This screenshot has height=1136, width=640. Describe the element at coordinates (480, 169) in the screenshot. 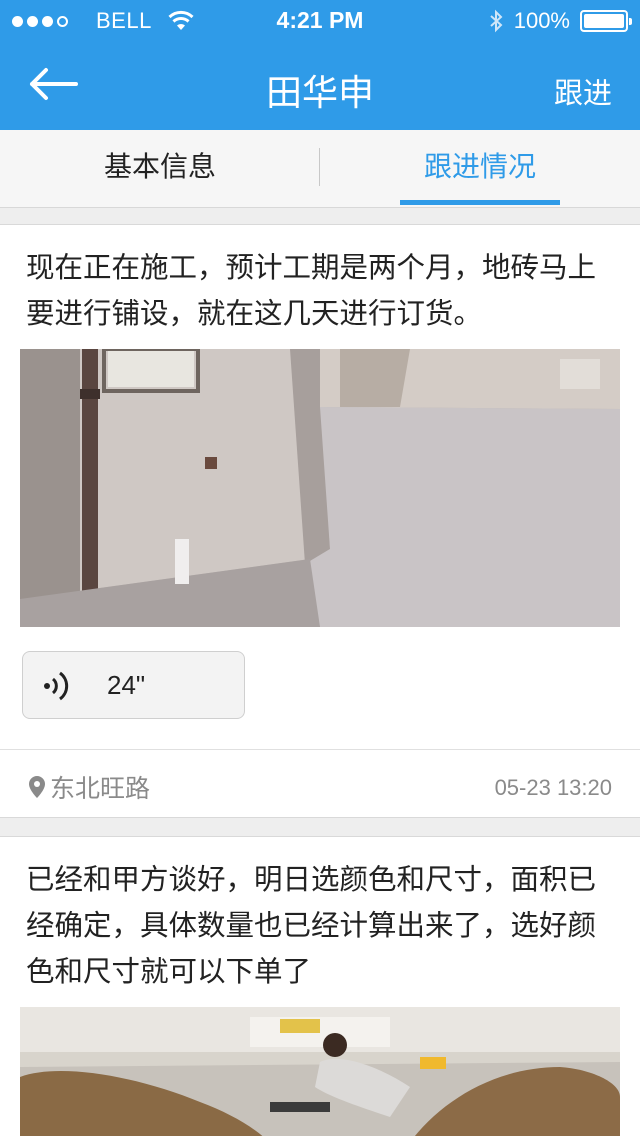

I see `tab-follow-up: 跟进情况` at that location.